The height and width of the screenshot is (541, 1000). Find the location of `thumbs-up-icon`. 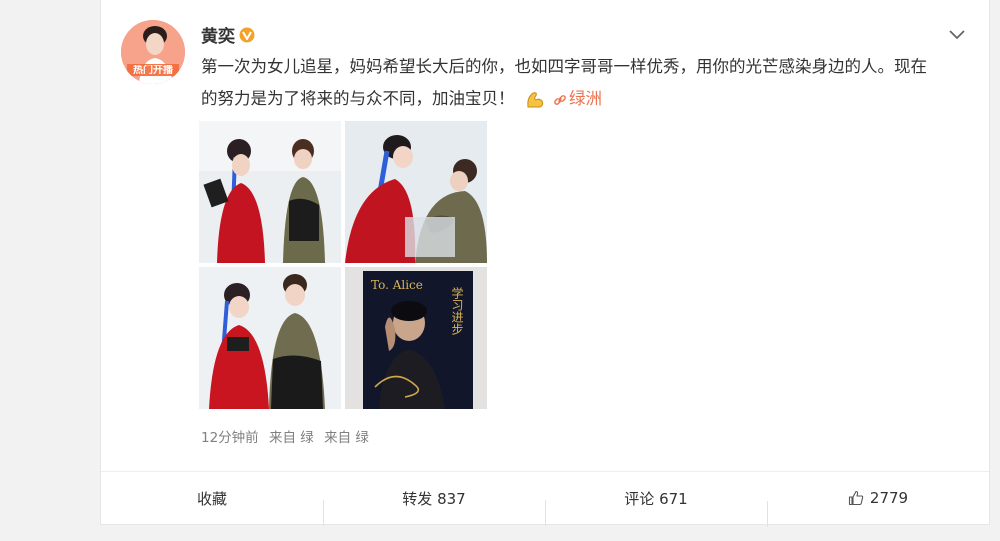

thumbs-up-icon is located at coordinates (856, 498).